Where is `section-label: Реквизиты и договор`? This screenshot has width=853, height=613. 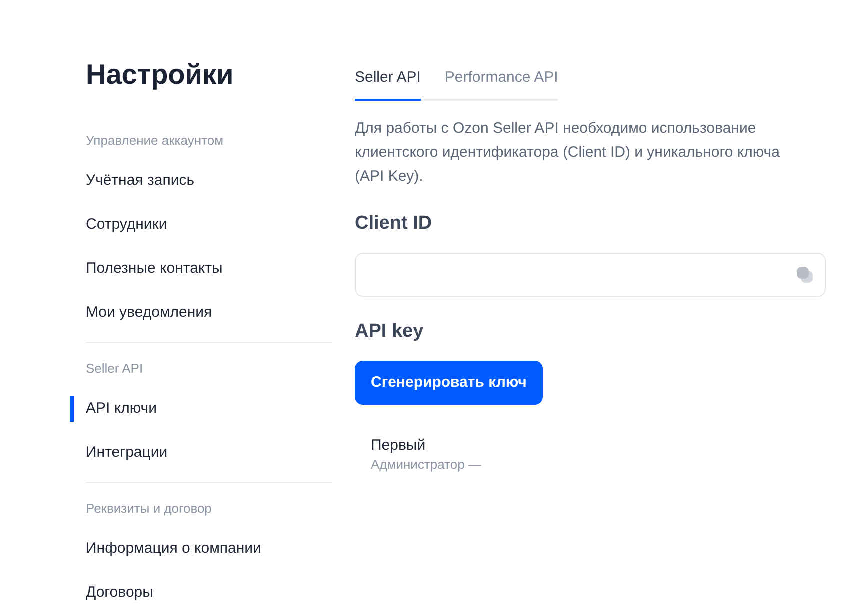
section-label: Реквизиты и договор is located at coordinates (149, 509).